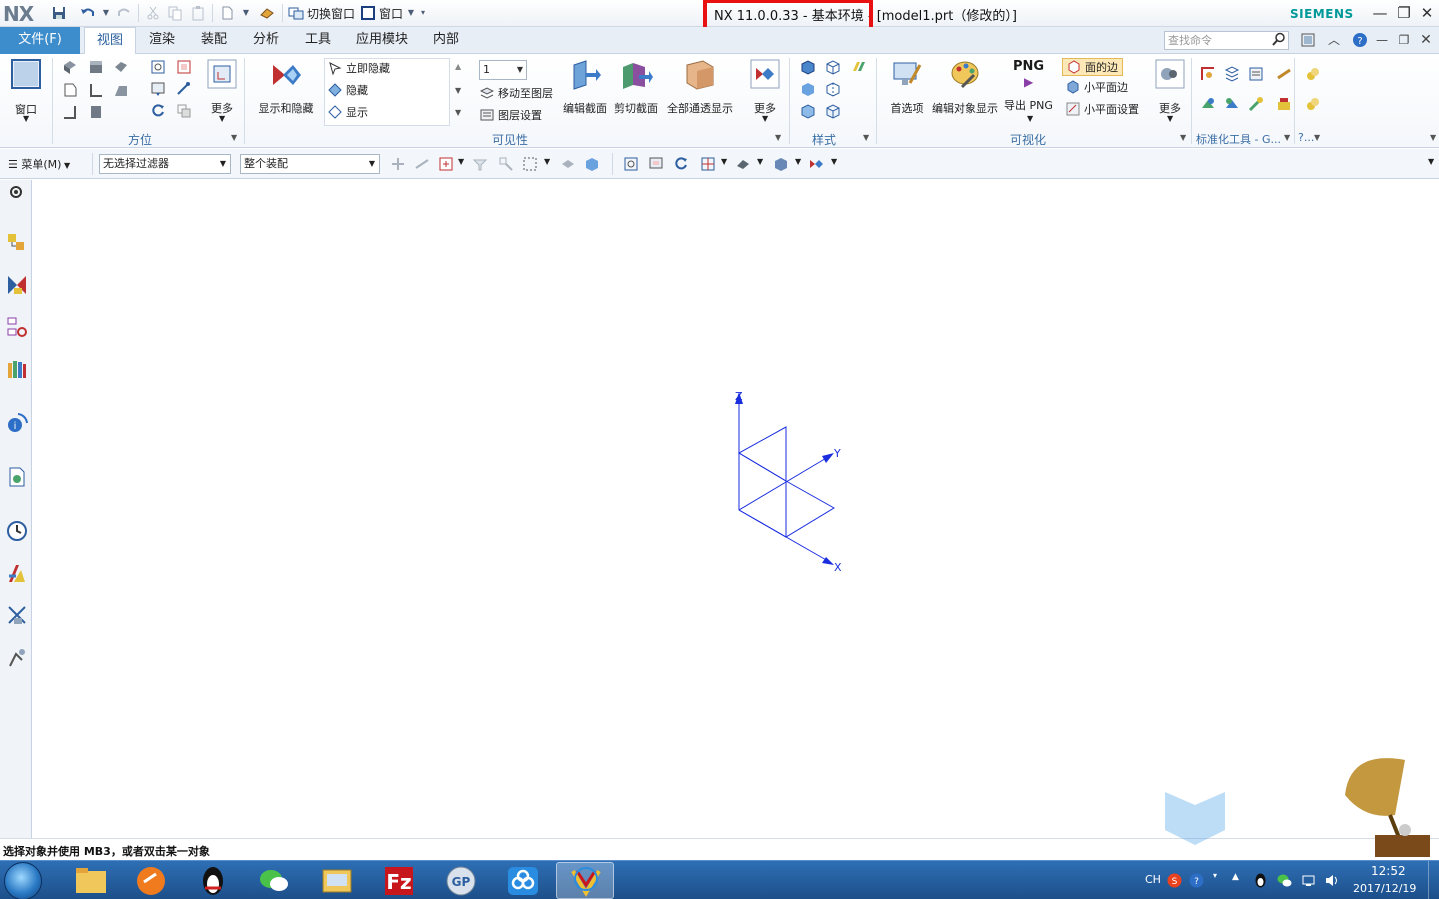 The image size is (1439, 899). I want to click on sogou-ime-icon: S, so click(1174, 880).